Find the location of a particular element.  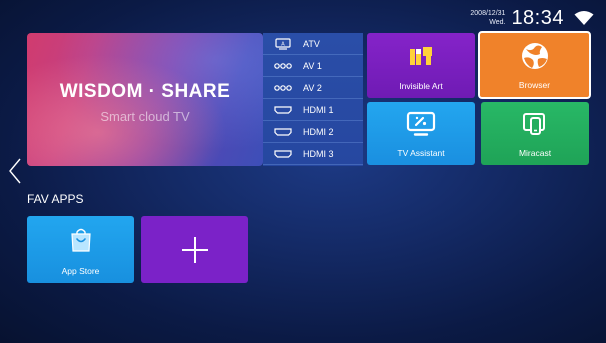

banner-subtitle: Smart cloud TV is located at coordinates (145, 116).